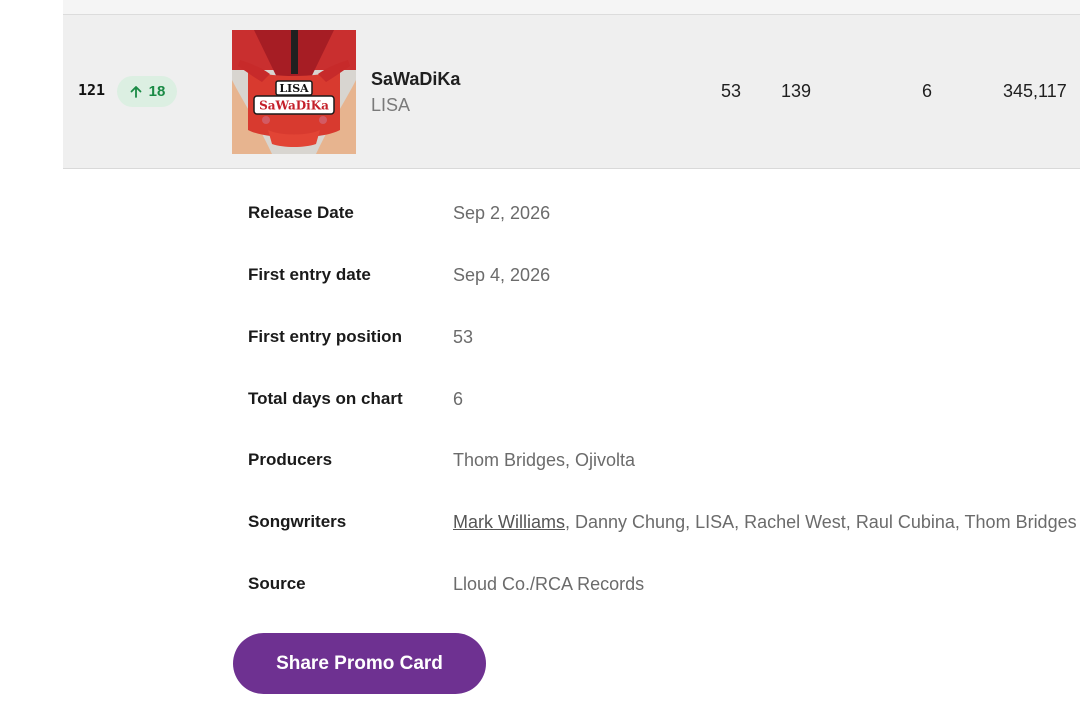 This screenshot has width=1080, height=710. What do you see at coordinates (325, 336) in the screenshot?
I see `detail-label: First entry position` at bounding box center [325, 336].